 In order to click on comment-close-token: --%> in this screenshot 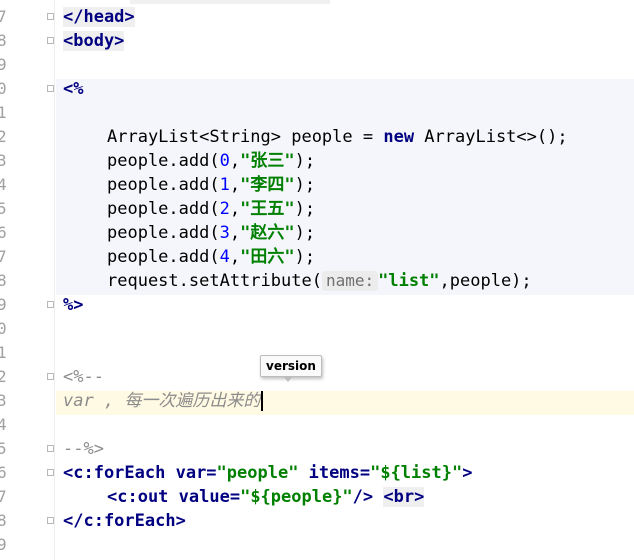, I will do `click(83, 449)`.